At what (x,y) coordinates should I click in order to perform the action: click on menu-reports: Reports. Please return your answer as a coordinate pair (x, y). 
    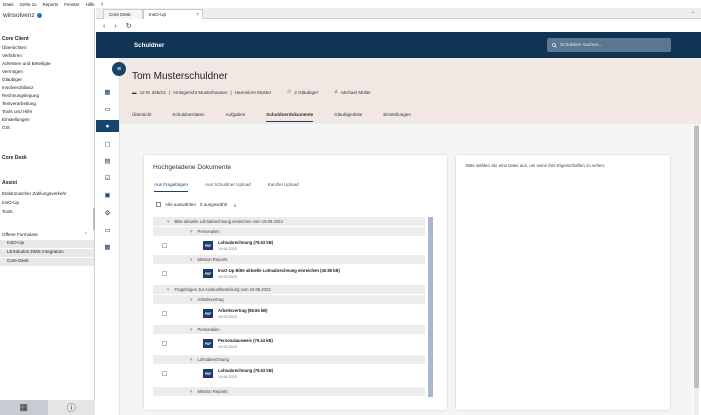
    Looking at the image, I should click on (51, 4).